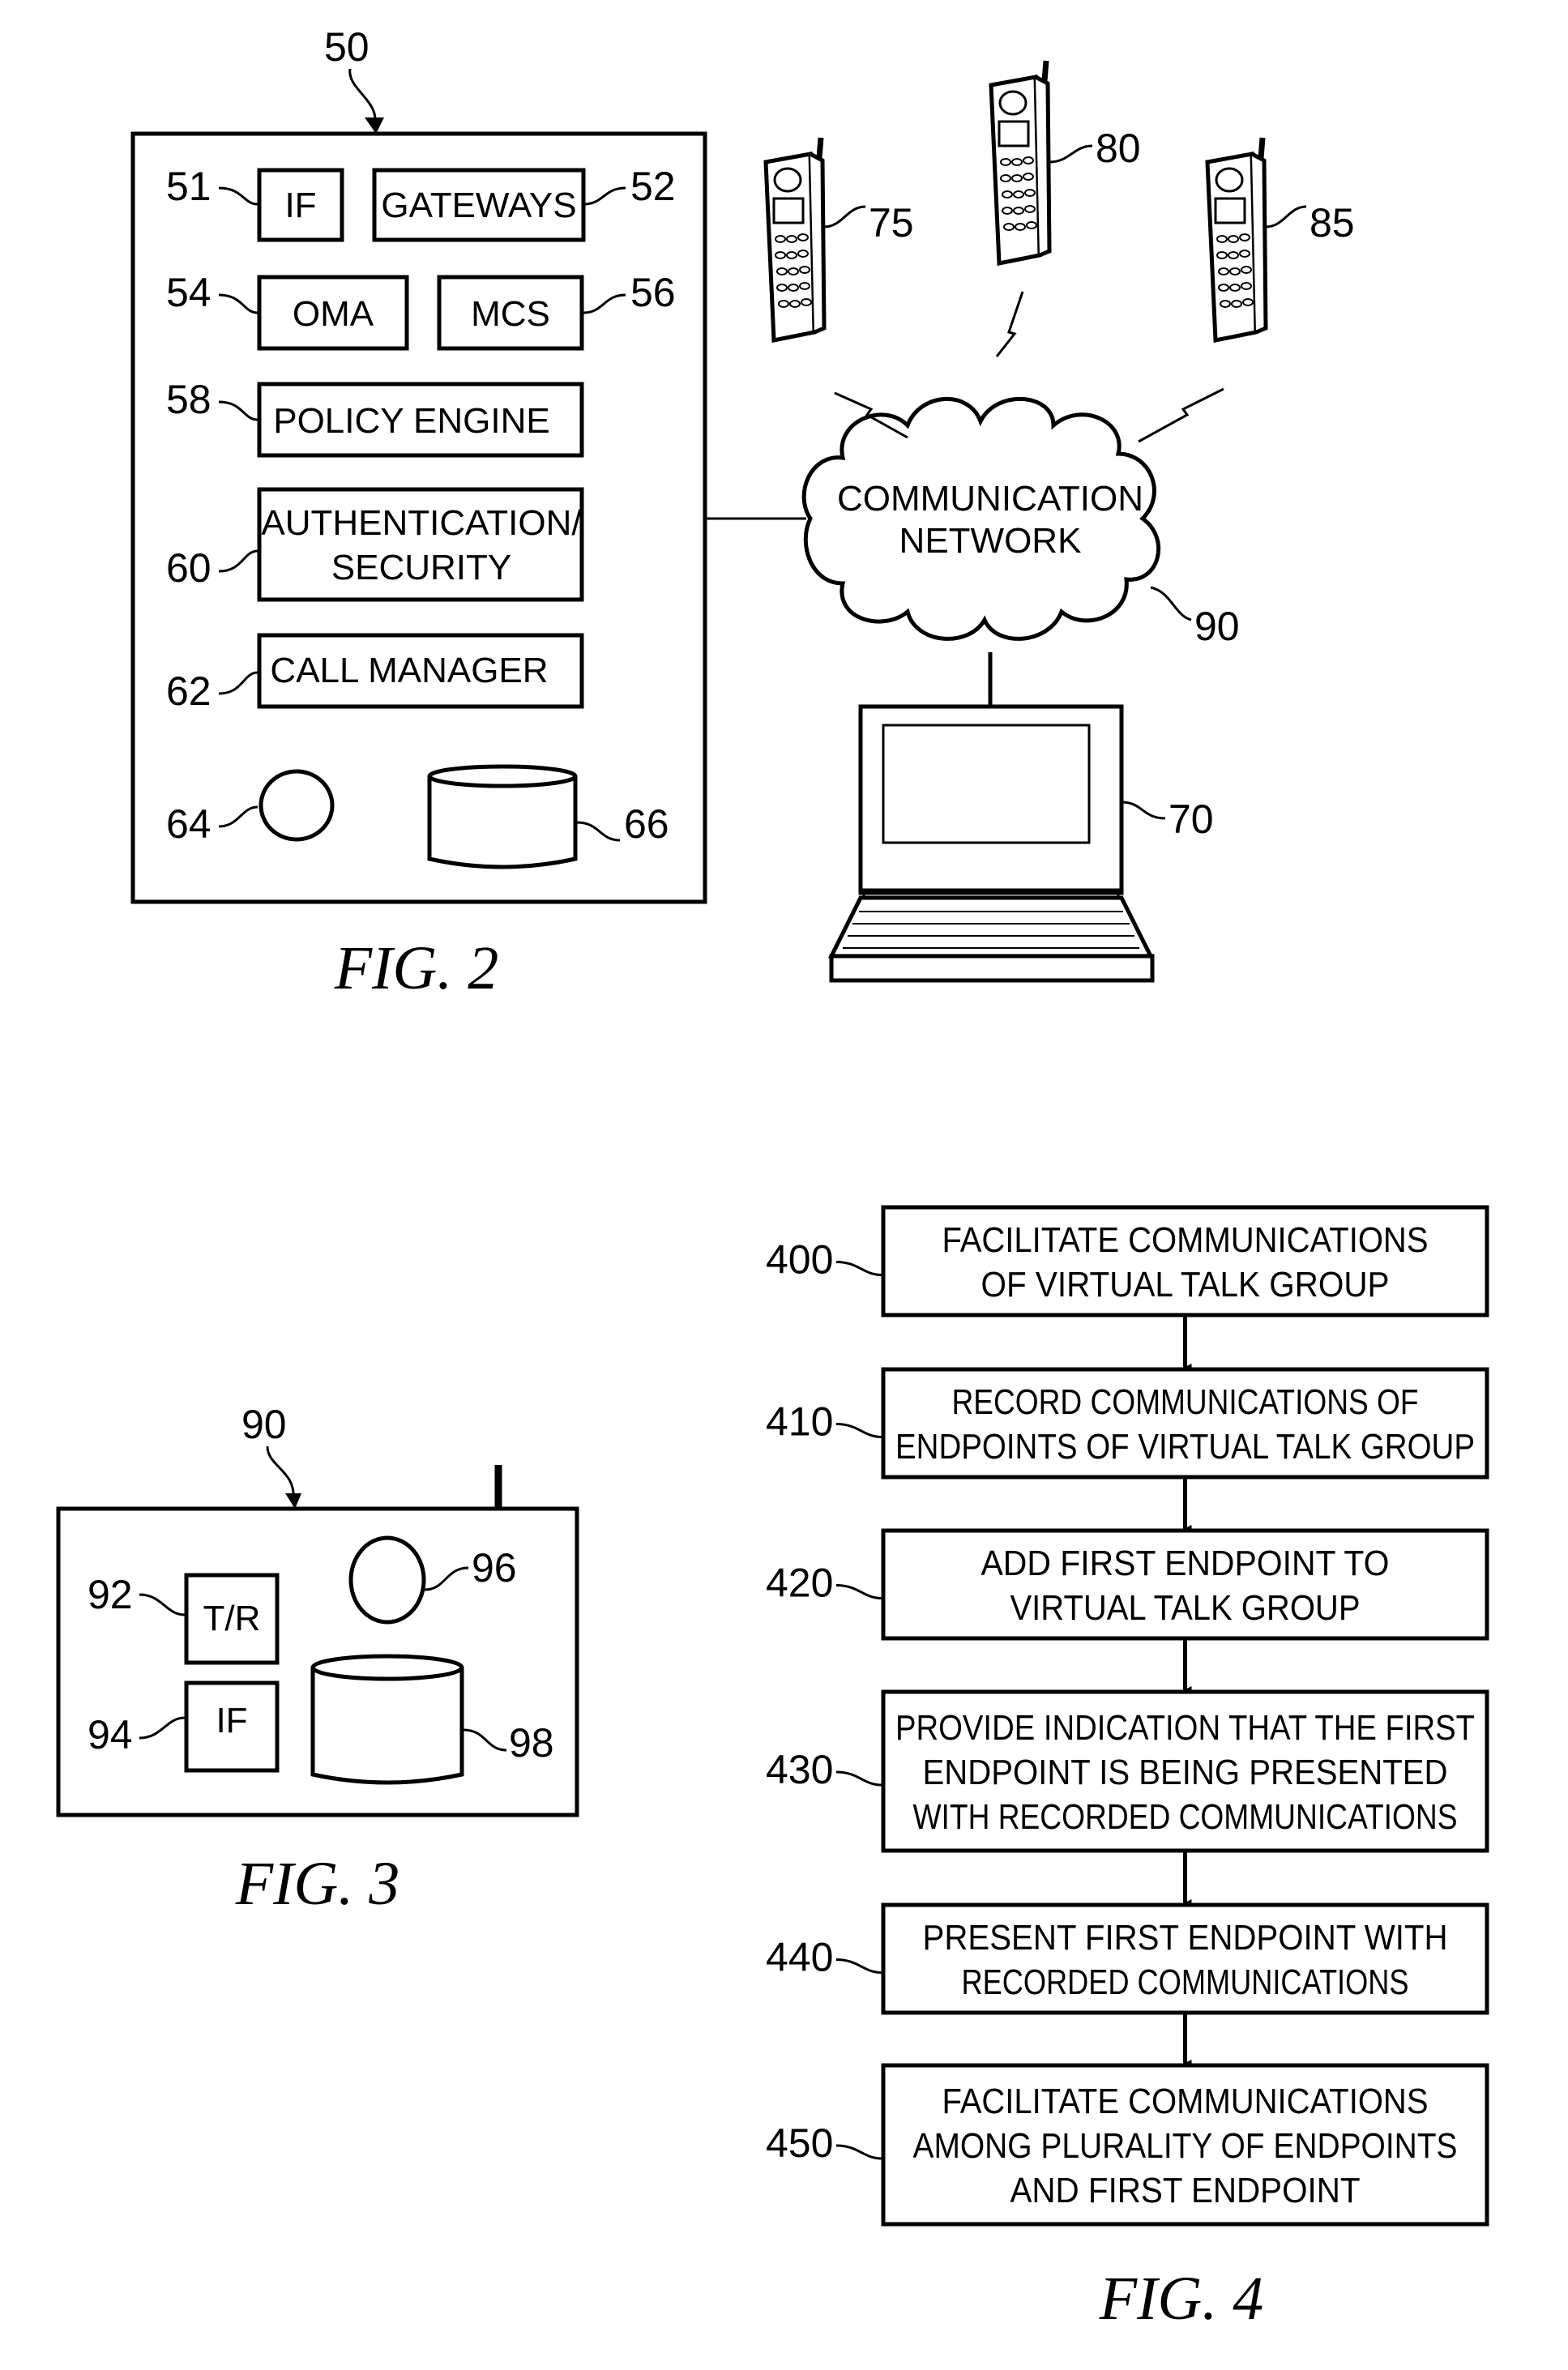 The width and height of the screenshot is (1568, 2370). I want to click on flow-step-text: PROVIDE INDICATION THAT THE FIRST, so click(1185, 1728).